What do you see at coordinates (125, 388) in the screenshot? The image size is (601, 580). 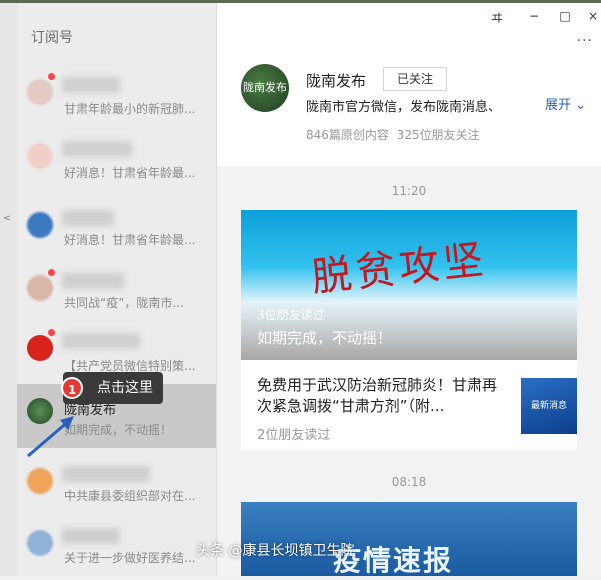 I see `tooltip-text: 点击这里` at bounding box center [125, 388].